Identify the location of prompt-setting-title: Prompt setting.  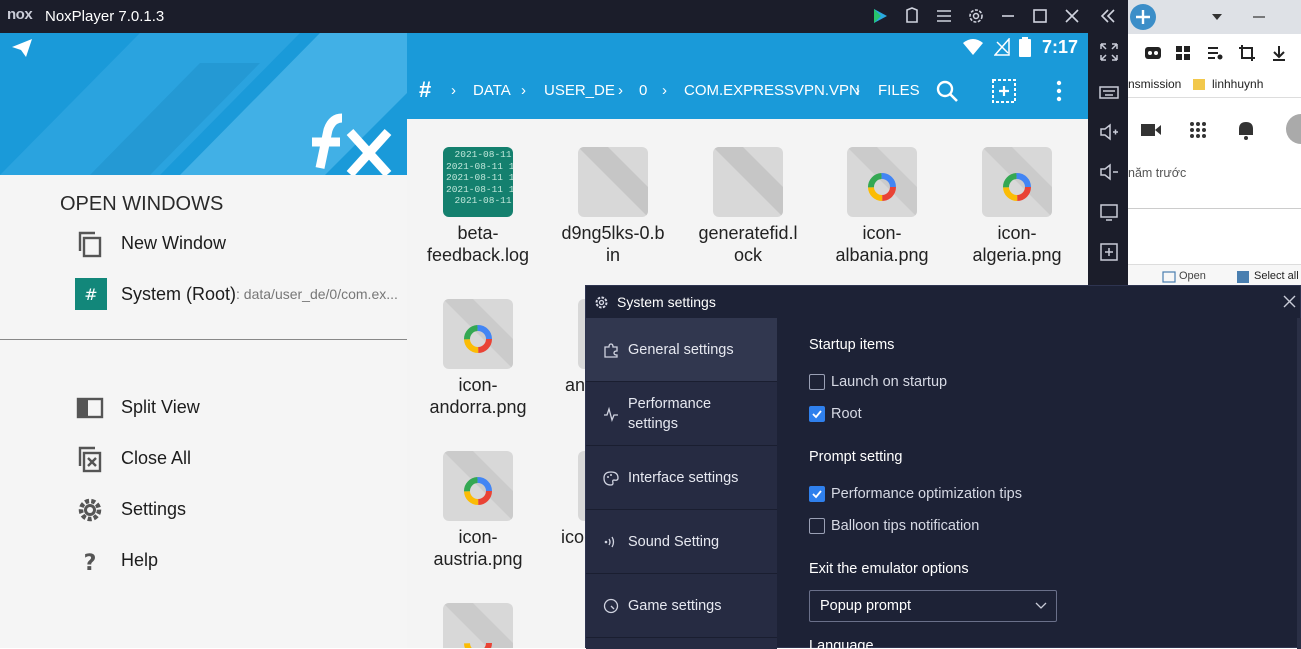
(856, 457).